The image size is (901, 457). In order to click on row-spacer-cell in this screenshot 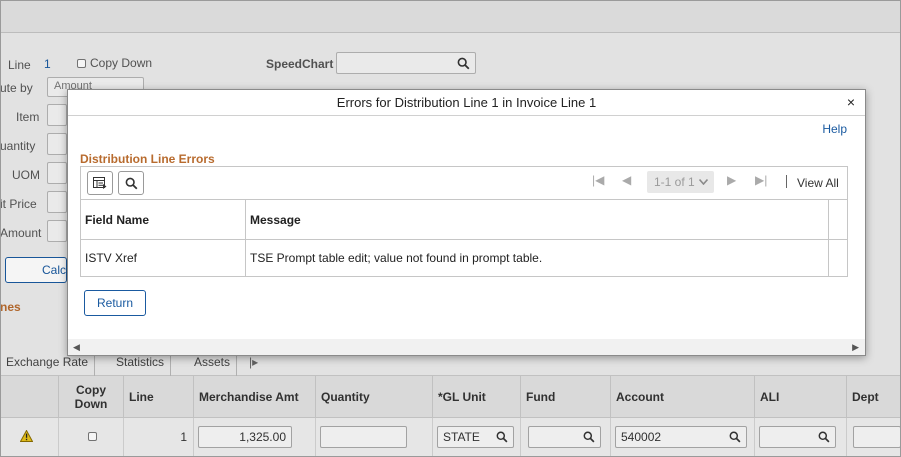, I will do `click(838, 258)`.